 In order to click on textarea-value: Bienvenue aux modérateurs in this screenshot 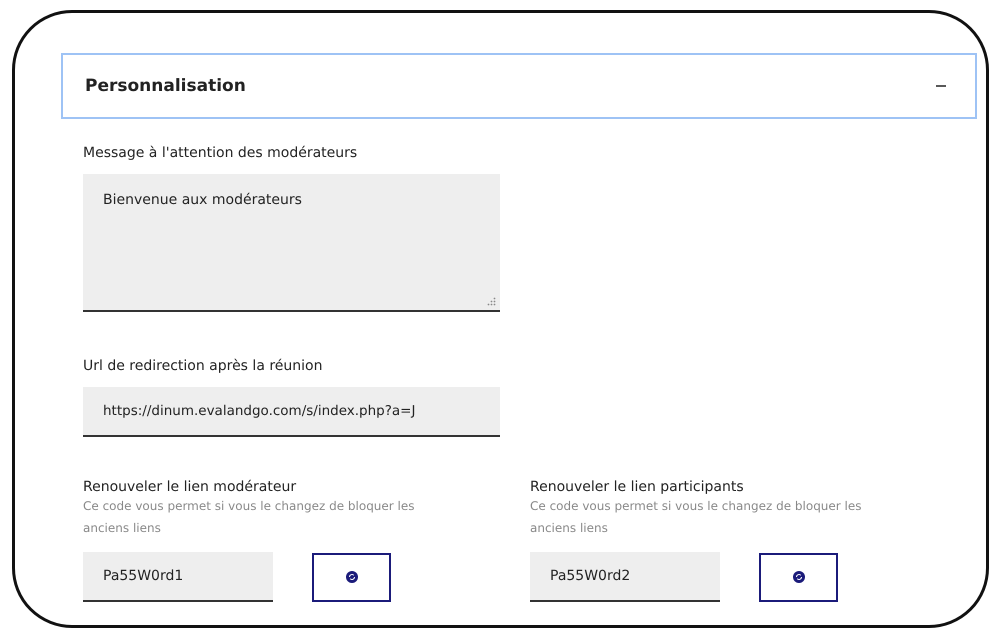, I will do `click(202, 200)`.